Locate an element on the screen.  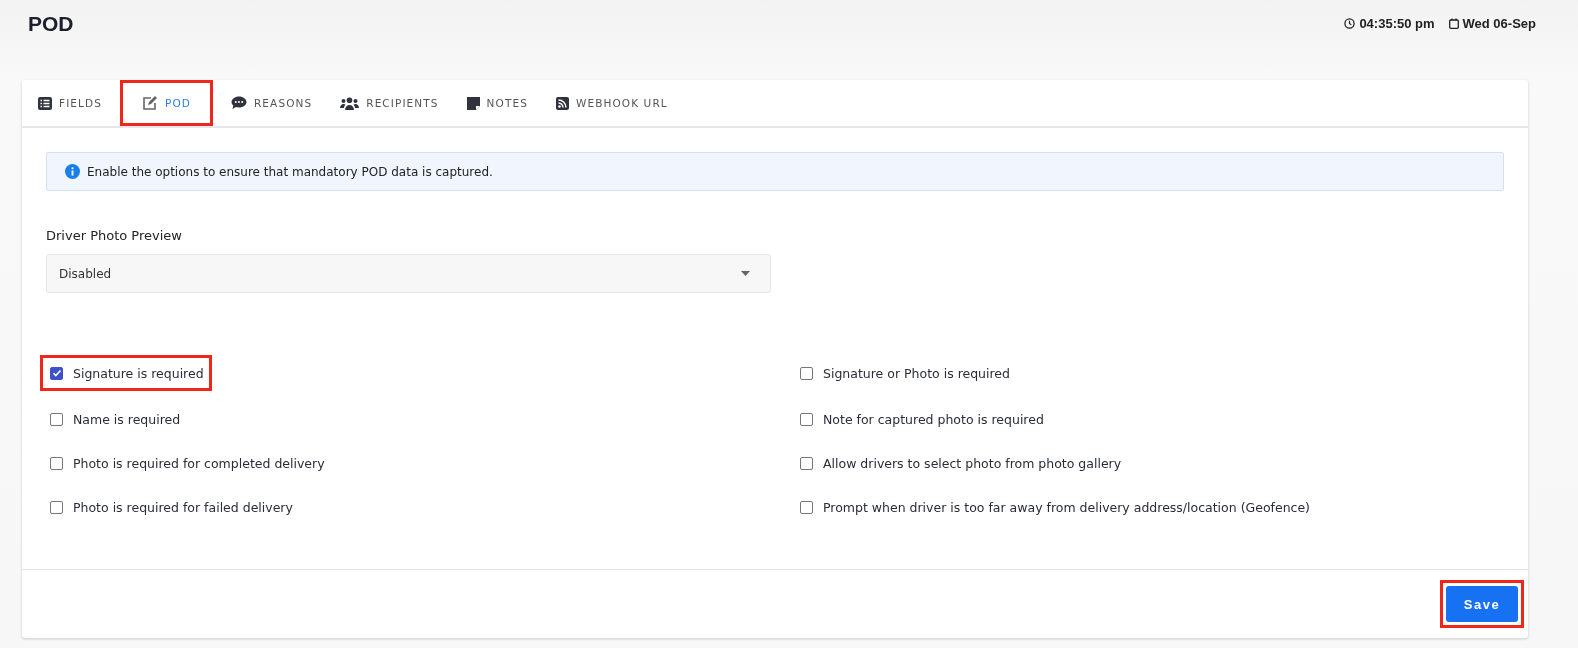
select-field: Disabled is located at coordinates (408, 273).